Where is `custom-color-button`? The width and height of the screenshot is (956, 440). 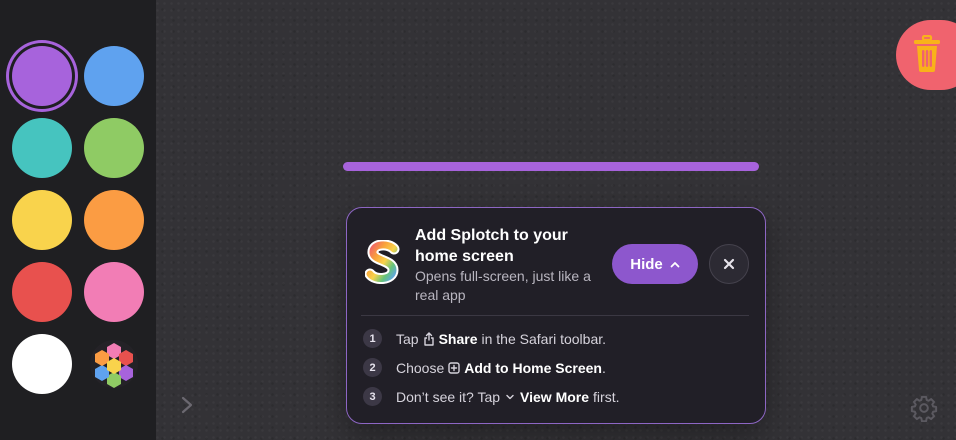 custom-color-button is located at coordinates (114, 364).